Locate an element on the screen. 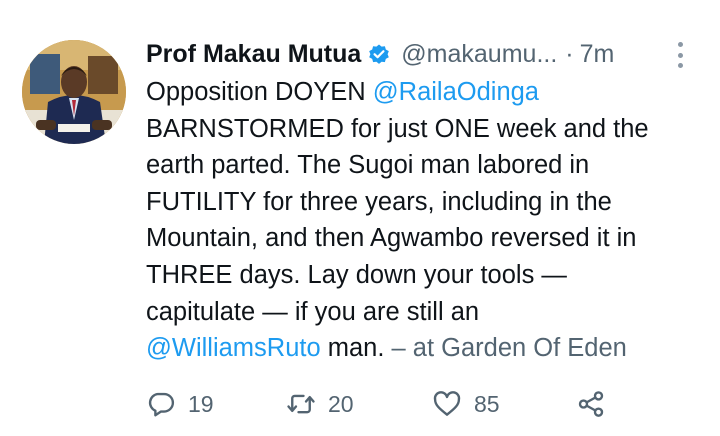 The height and width of the screenshot is (436, 720). tweet-line: capitulate — if you are still an is located at coordinates (313, 311).